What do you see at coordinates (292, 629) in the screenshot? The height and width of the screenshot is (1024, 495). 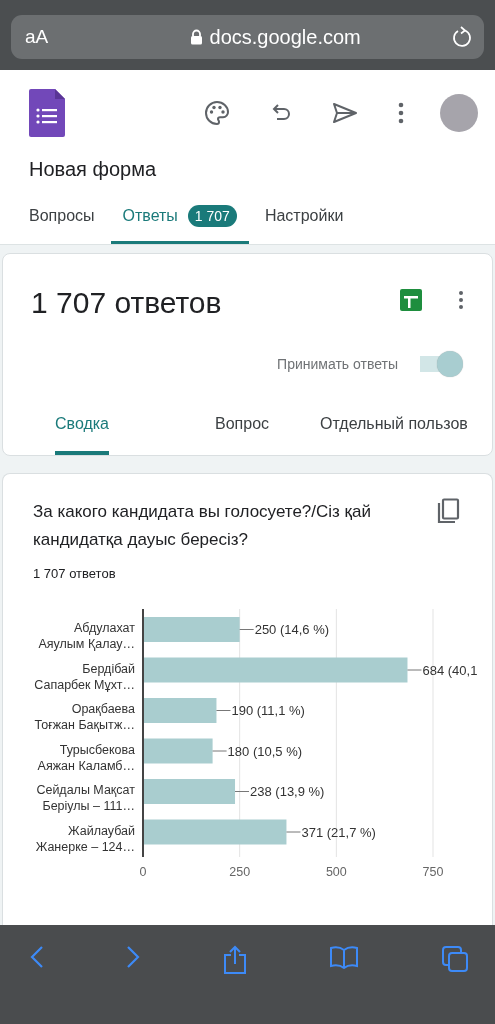 I see `value-label: 250 (14,6 %)` at bounding box center [292, 629].